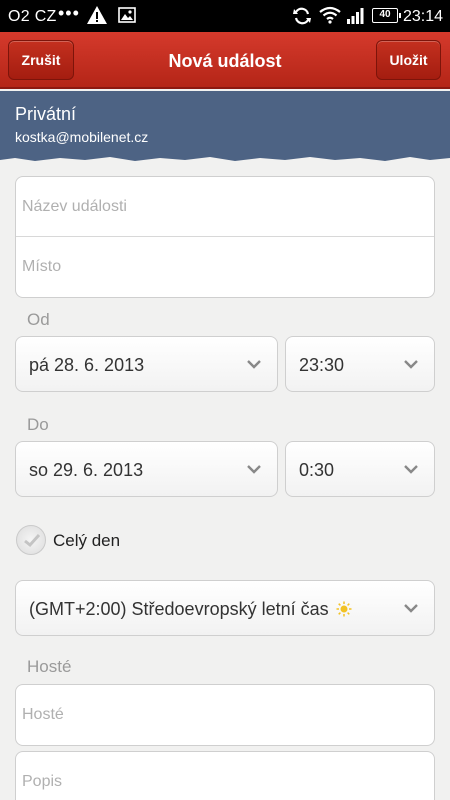 The image size is (450, 800). I want to click on status-bar: O2 CZ ••• 40 23:14, so click(225, 16).